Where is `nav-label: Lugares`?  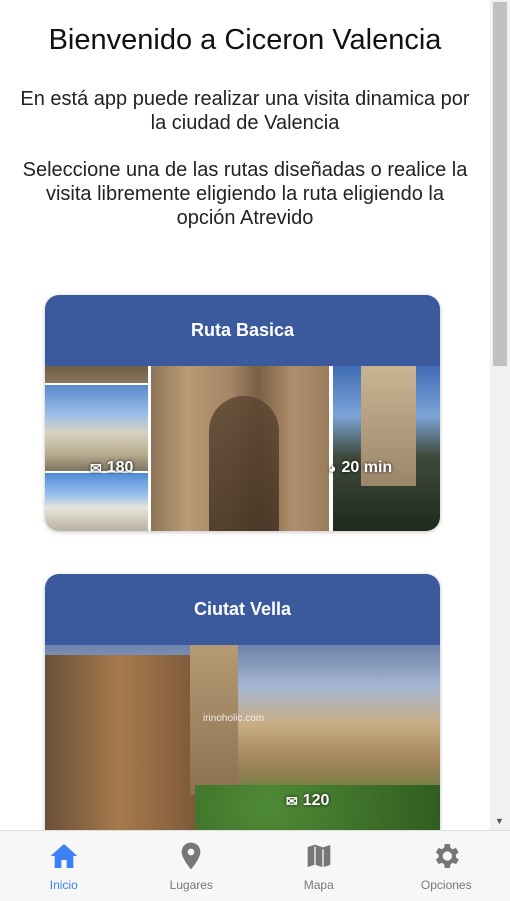 nav-label: Lugares is located at coordinates (191, 885).